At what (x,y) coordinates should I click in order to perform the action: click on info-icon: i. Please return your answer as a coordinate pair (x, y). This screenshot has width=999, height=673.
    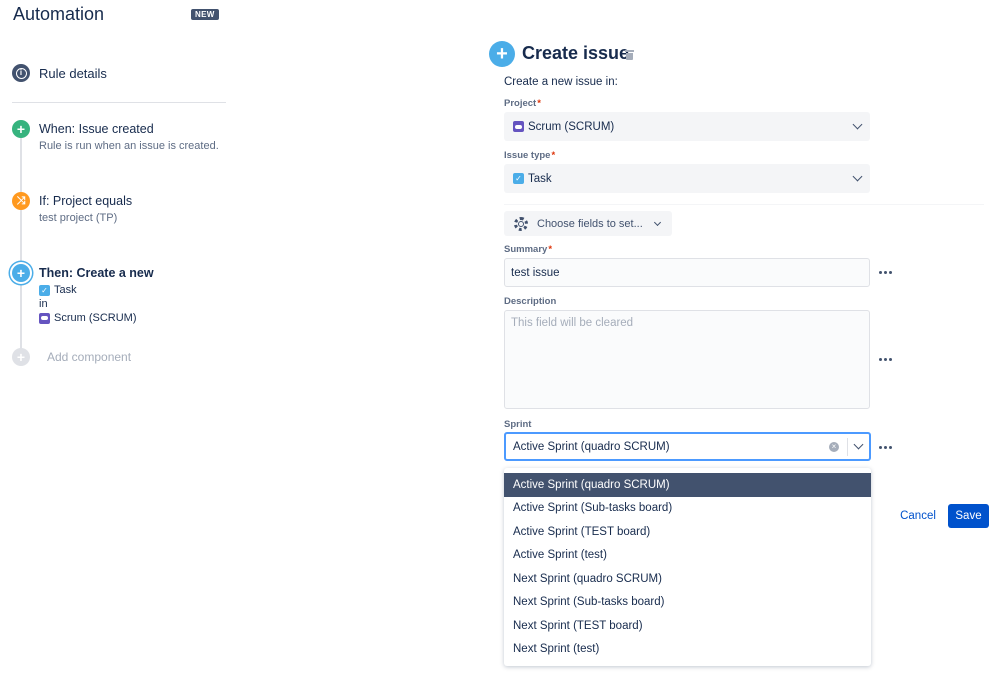
    Looking at the image, I should click on (21, 73).